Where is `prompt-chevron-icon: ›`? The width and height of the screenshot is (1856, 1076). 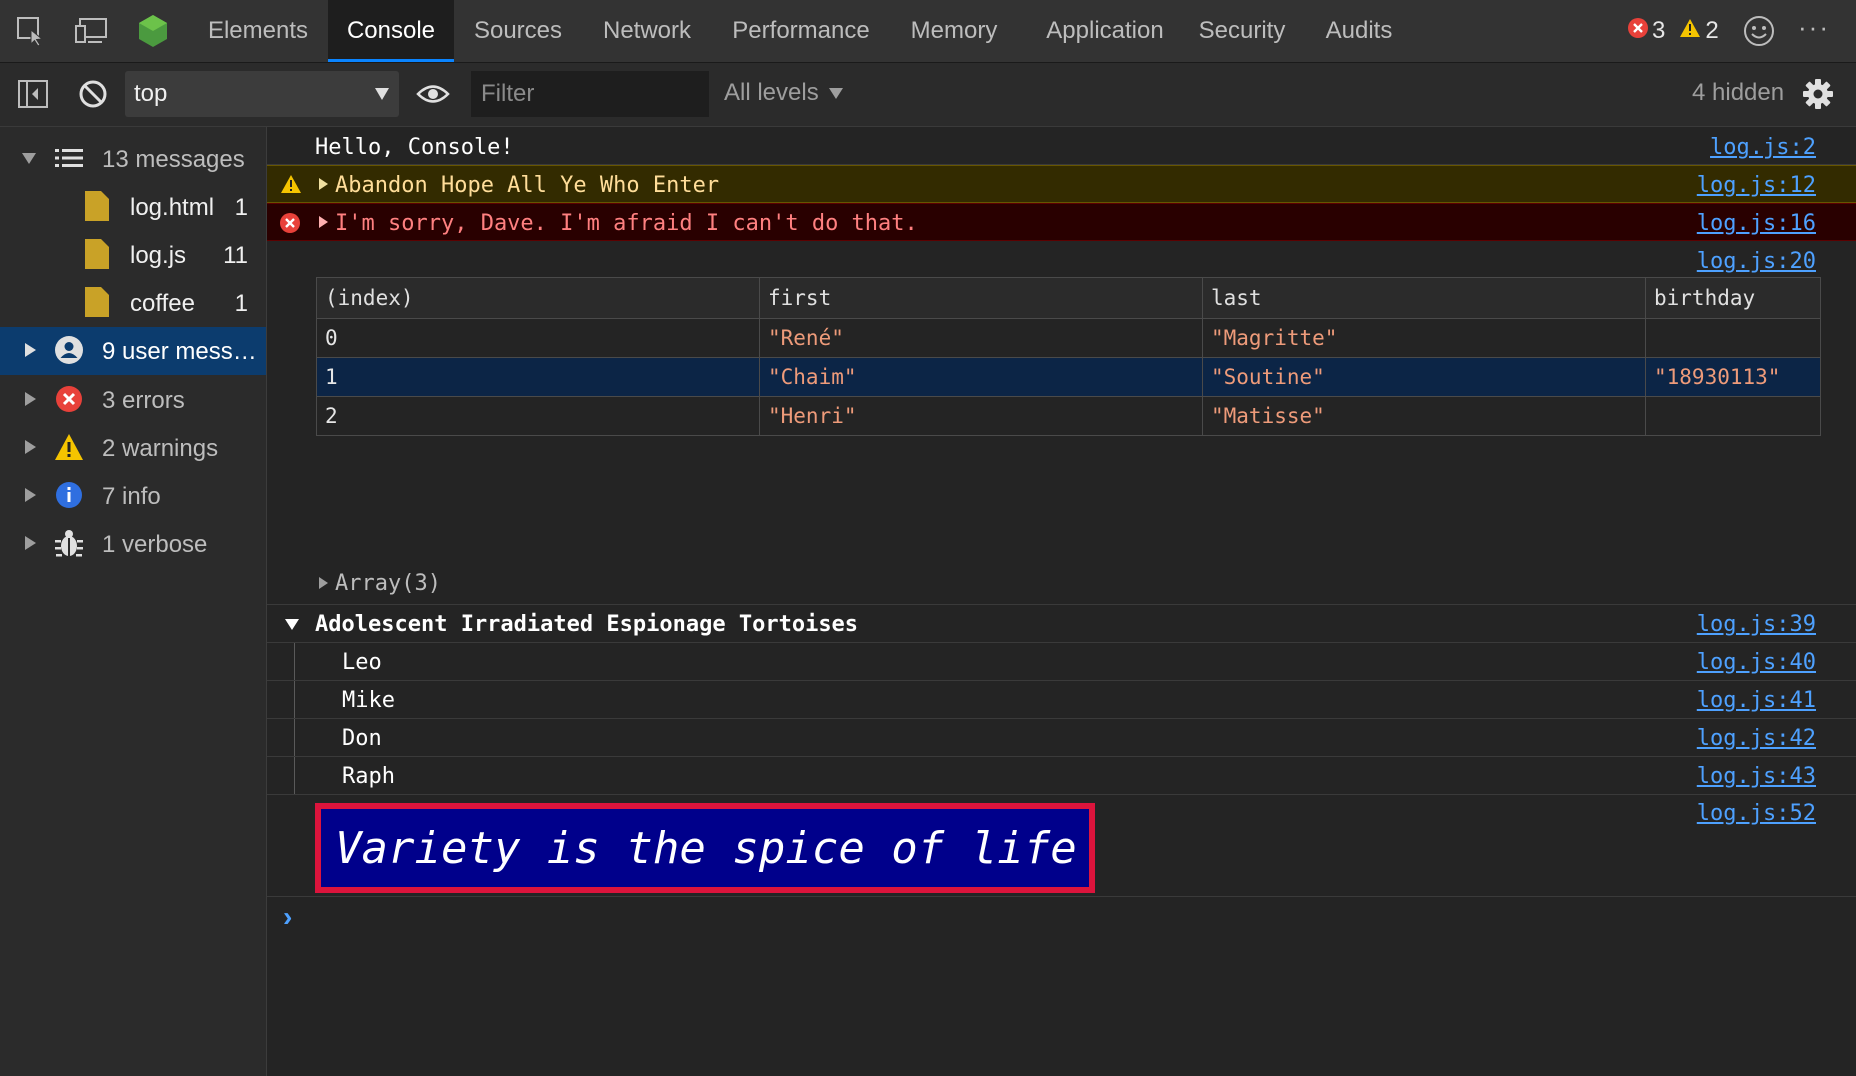
prompt-chevron-icon: › is located at coordinates (288, 916).